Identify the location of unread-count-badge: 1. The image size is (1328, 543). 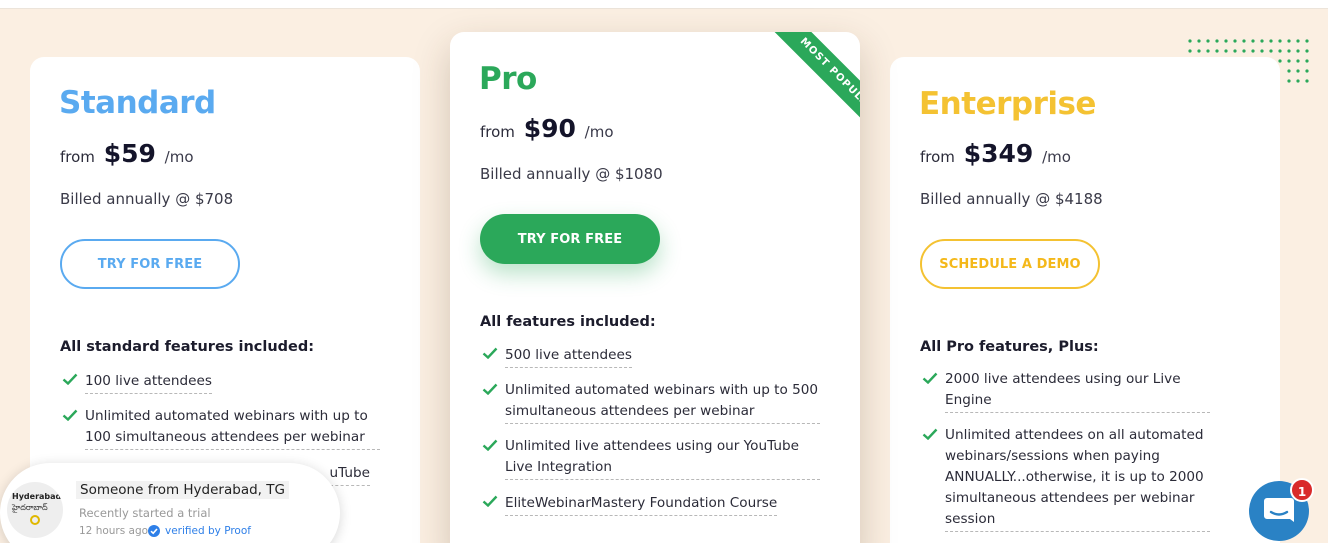
(1302, 490).